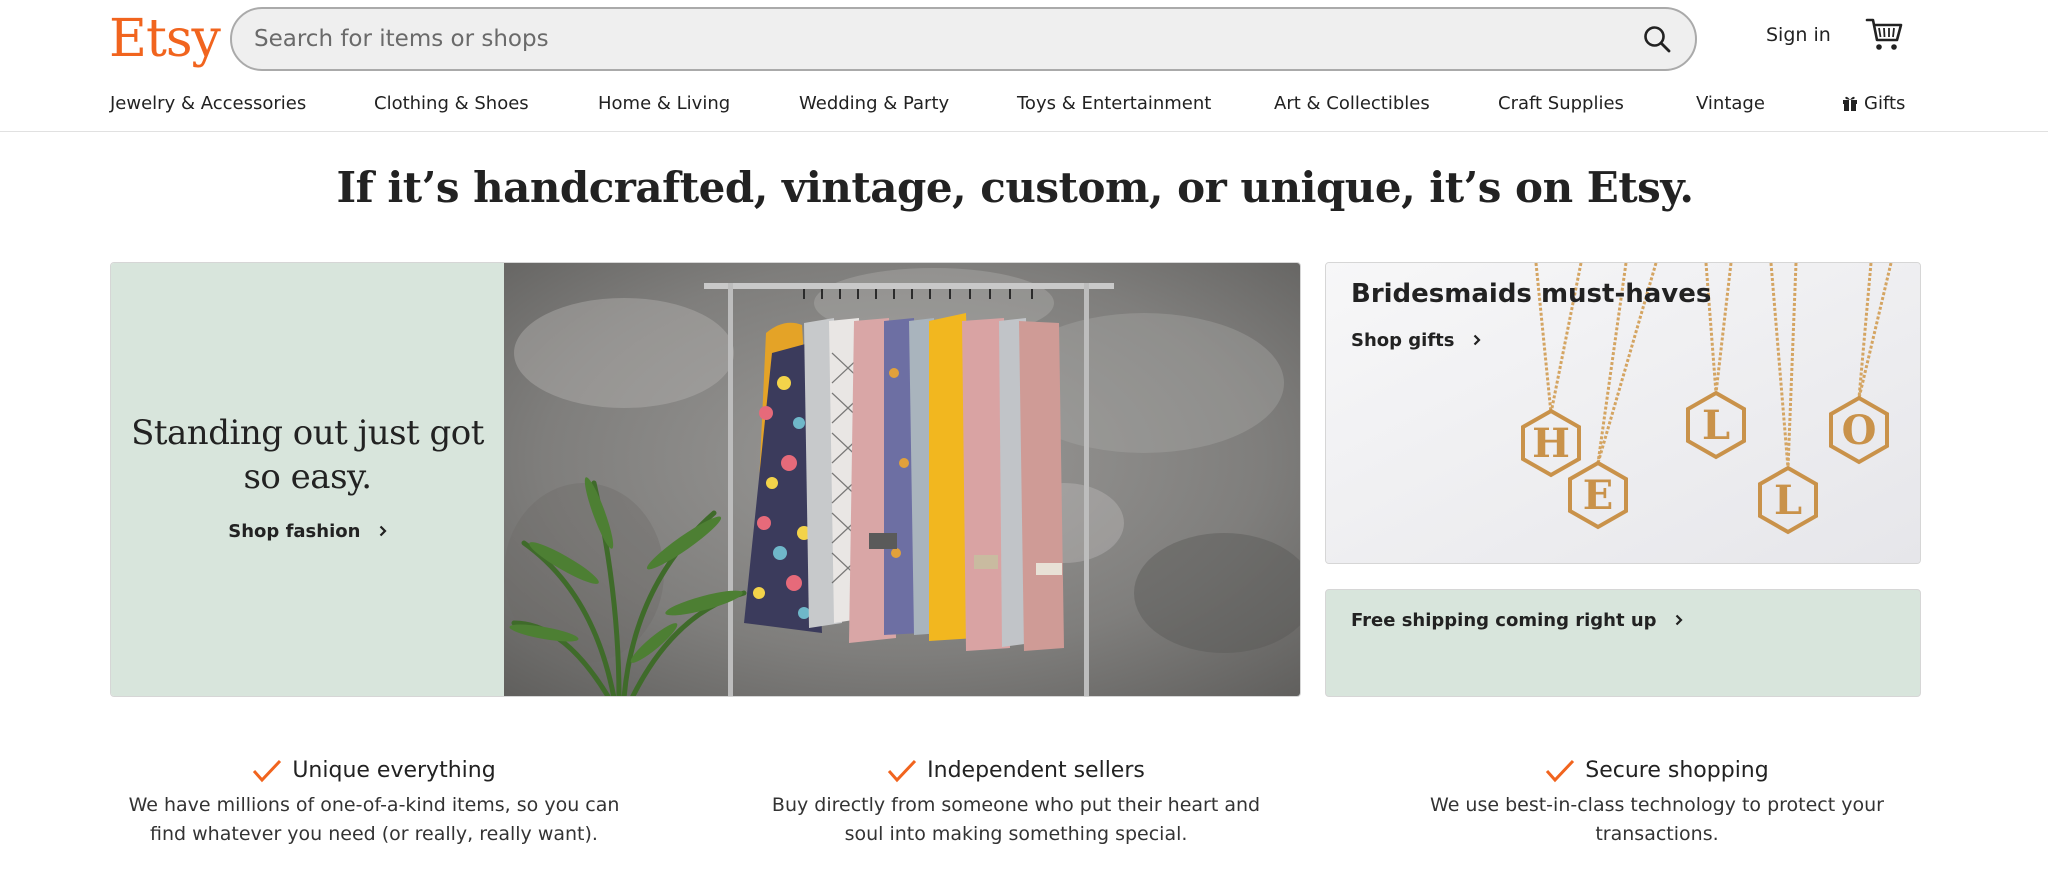  Describe the element at coordinates (1850, 103) in the screenshot. I see `gift-icon` at that location.